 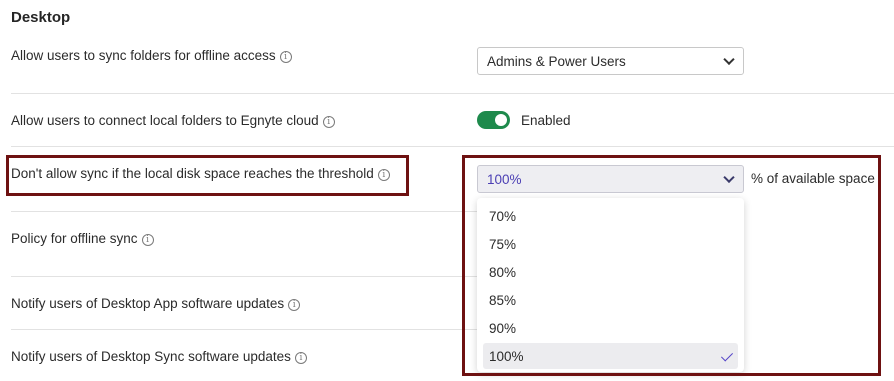 I want to click on dropdown-option: 80%, so click(x=610, y=272).